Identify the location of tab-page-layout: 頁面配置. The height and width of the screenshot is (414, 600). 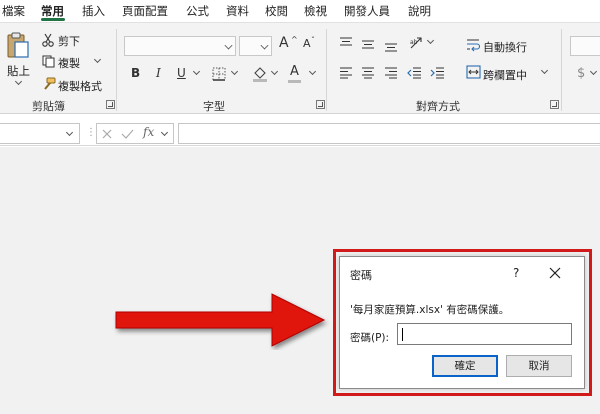
(145, 11).